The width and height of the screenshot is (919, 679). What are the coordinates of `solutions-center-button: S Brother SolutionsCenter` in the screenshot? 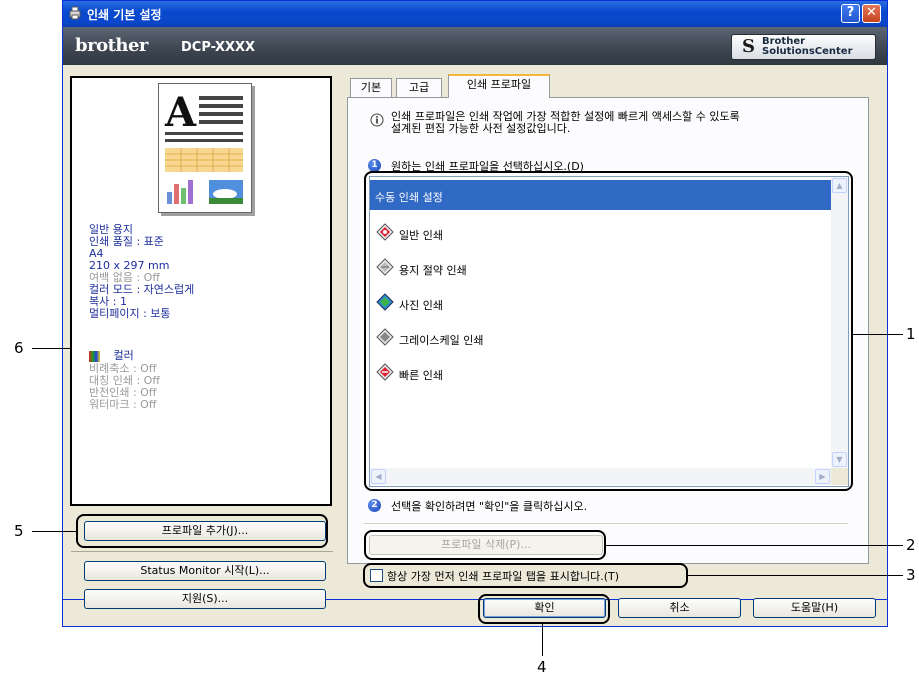 It's located at (803, 47).